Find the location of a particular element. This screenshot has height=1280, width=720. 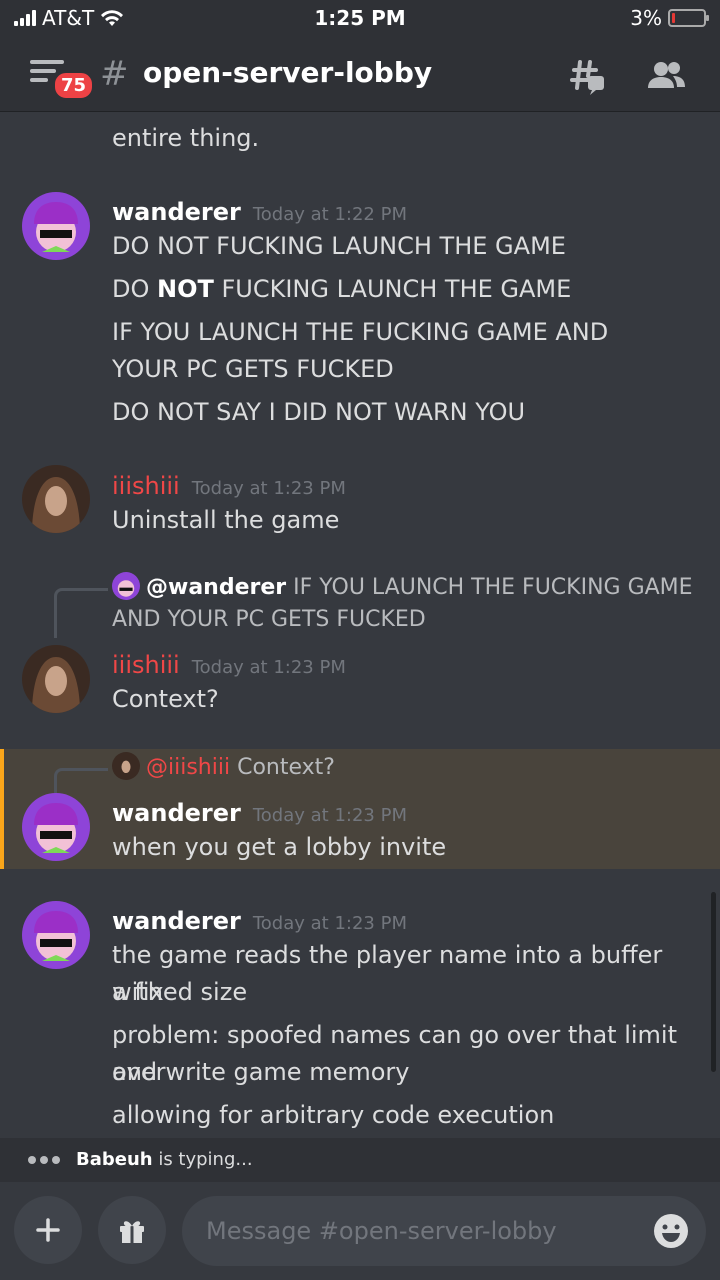

threads-icon is located at coordinates (586, 76).